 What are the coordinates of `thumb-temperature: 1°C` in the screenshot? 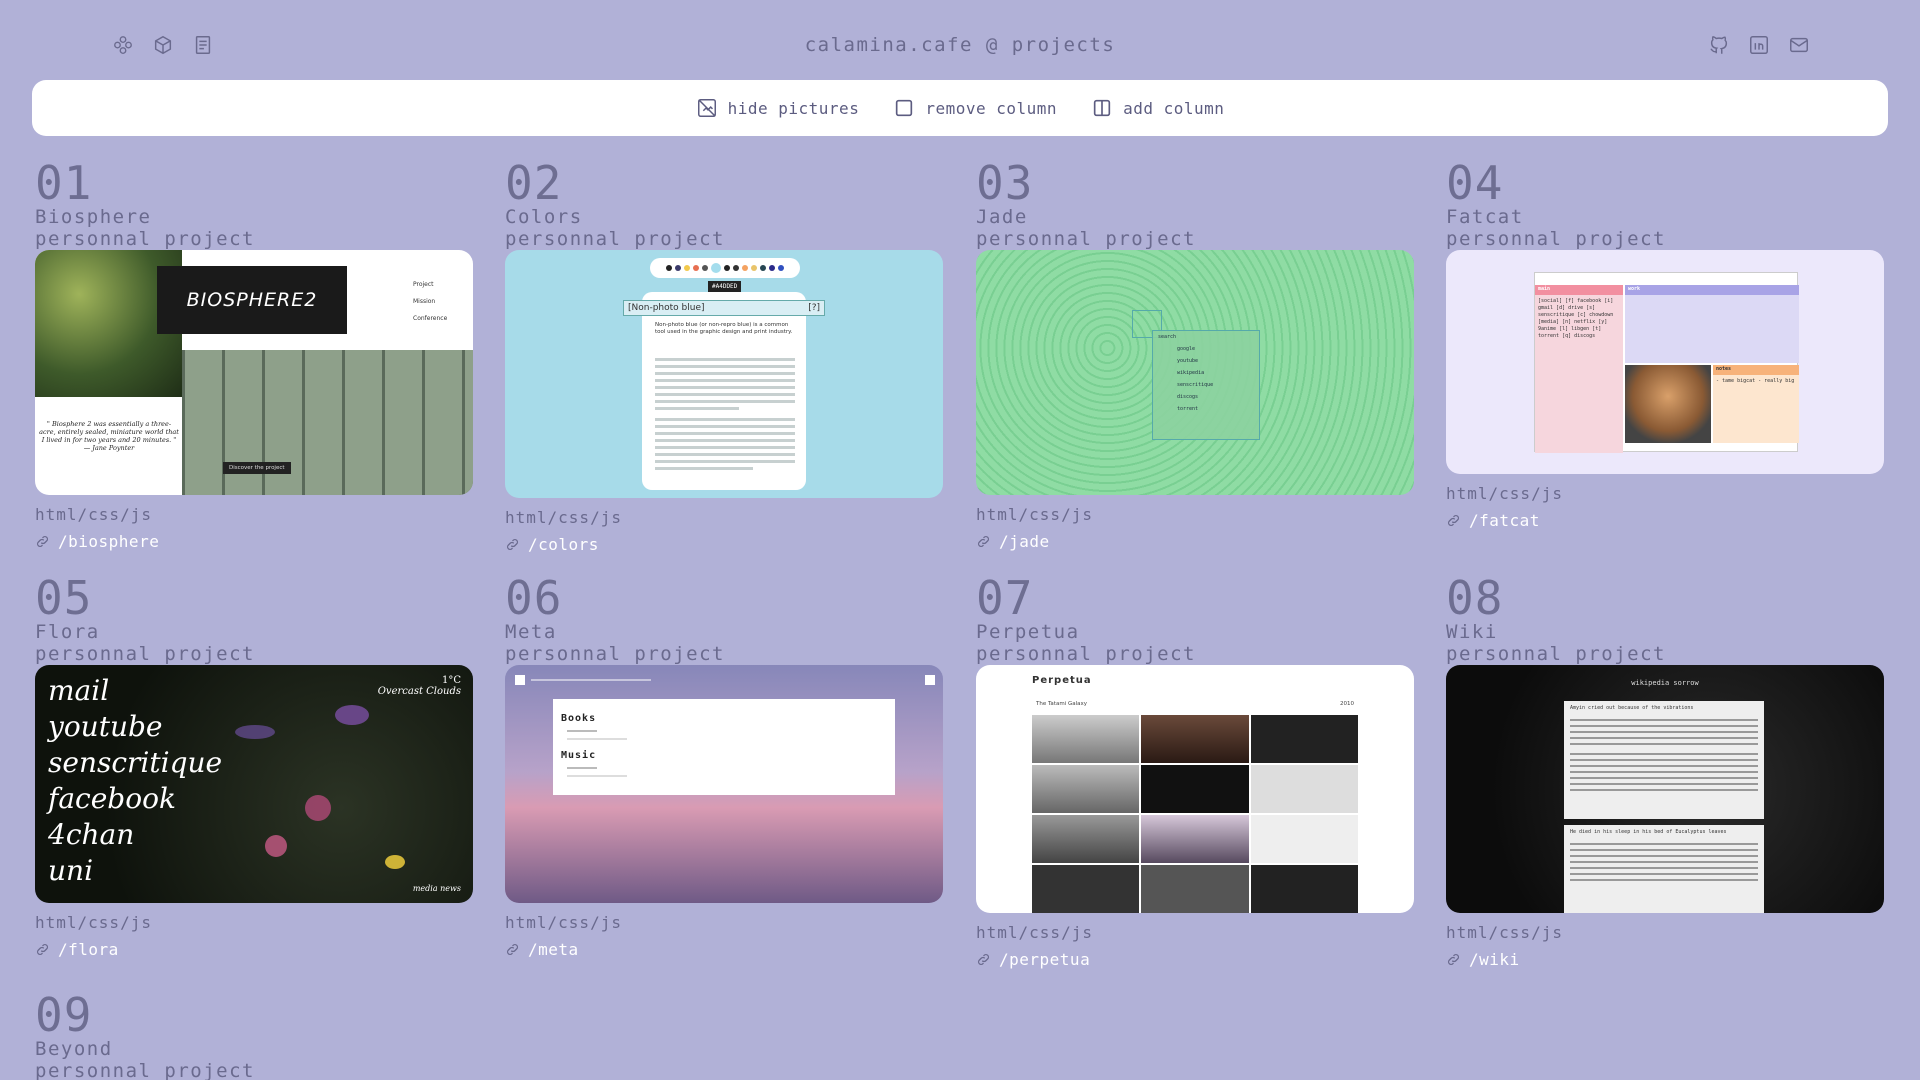 It's located at (451, 680).